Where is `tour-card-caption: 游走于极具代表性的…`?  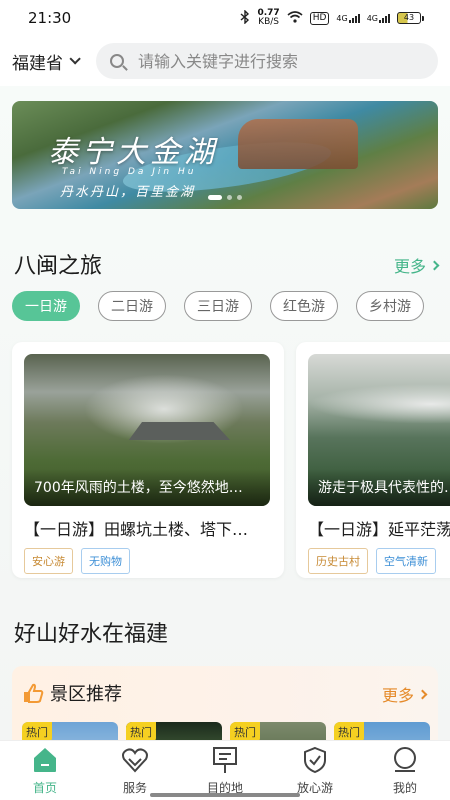 tour-card-caption: 游走于极具代表性的… is located at coordinates (379, 487).